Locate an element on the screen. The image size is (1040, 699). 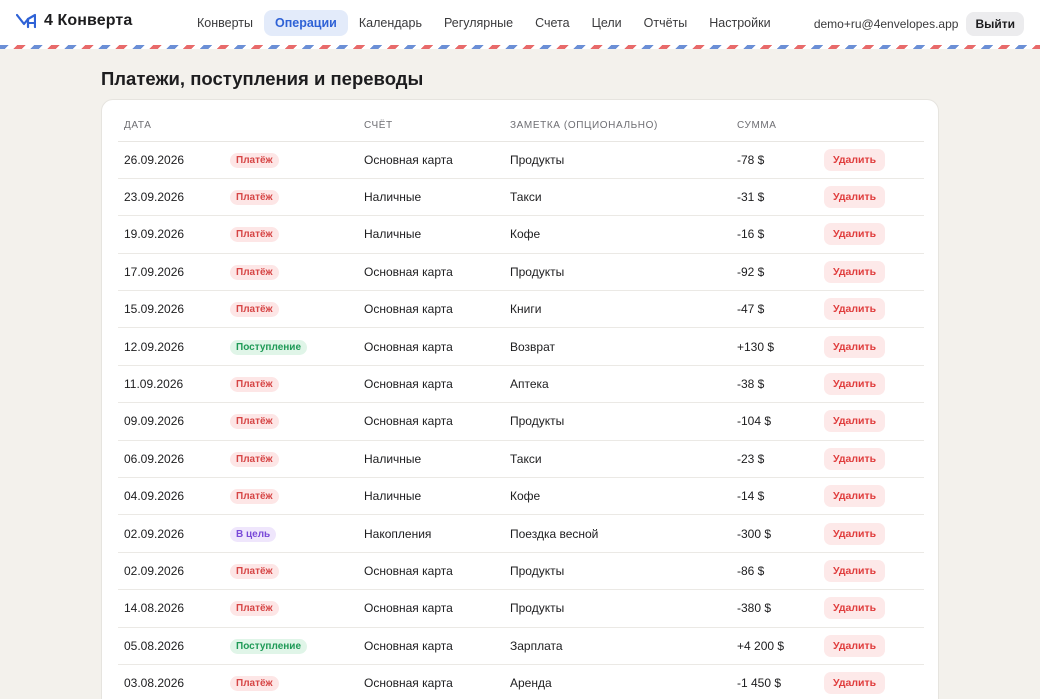
logo-text: 4 Конверта is located at coordinates (88, 20).